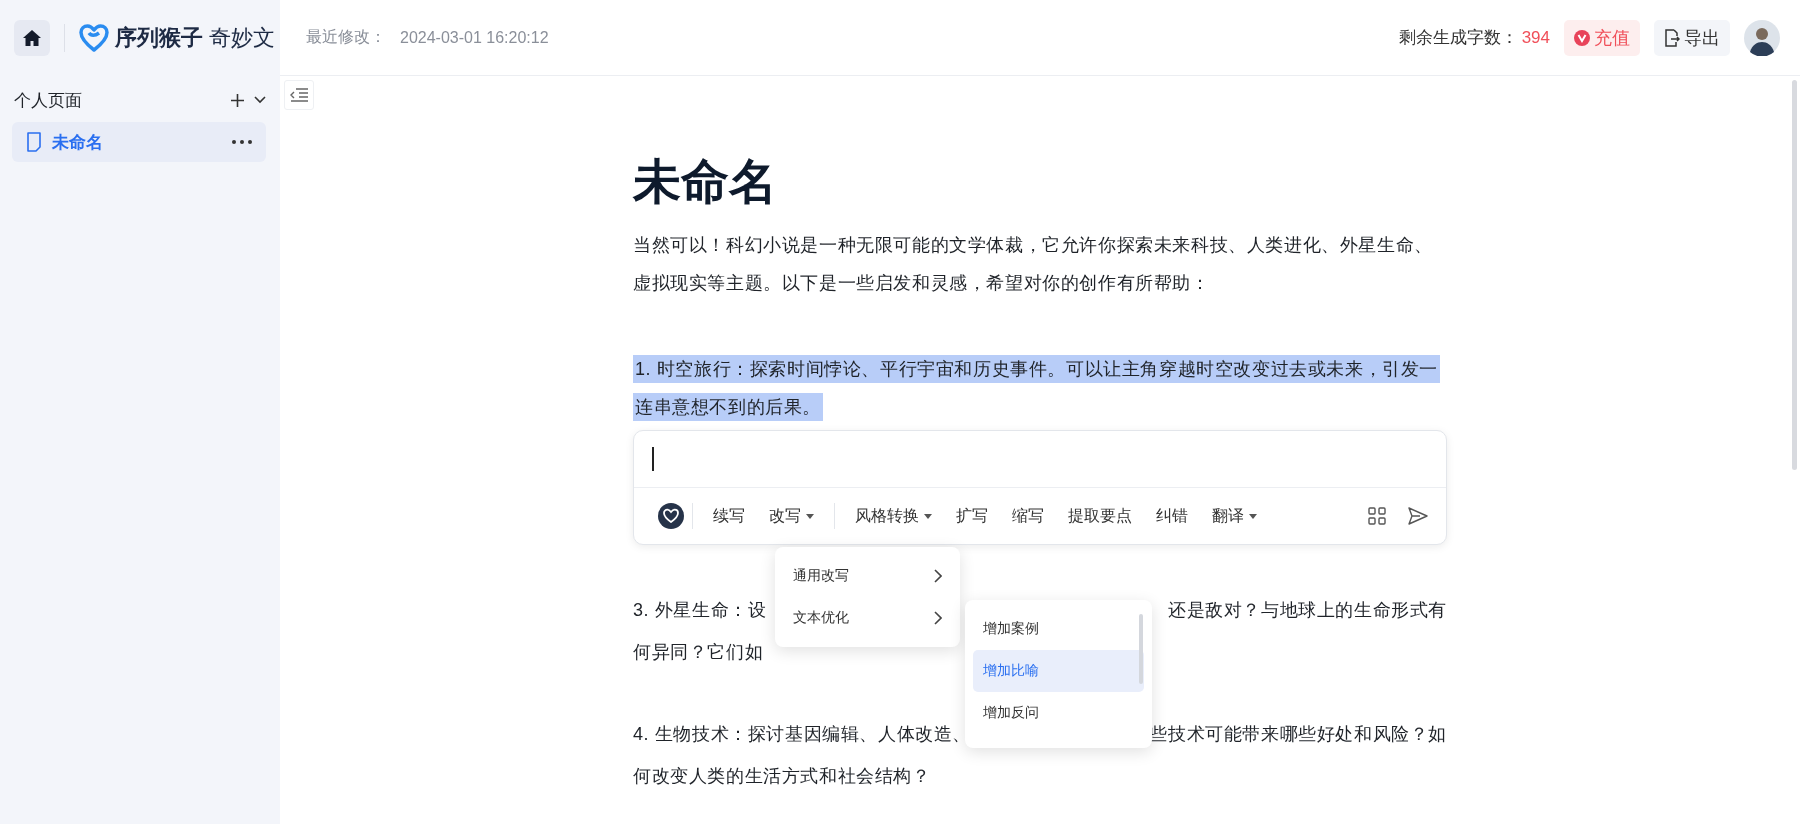 This screenshot has width=1800, height=824. What do you see at coordinates (346, 37) in the screenshot?
I see `last-modified-label: 最近修改：` at bounding box center [346, 37].